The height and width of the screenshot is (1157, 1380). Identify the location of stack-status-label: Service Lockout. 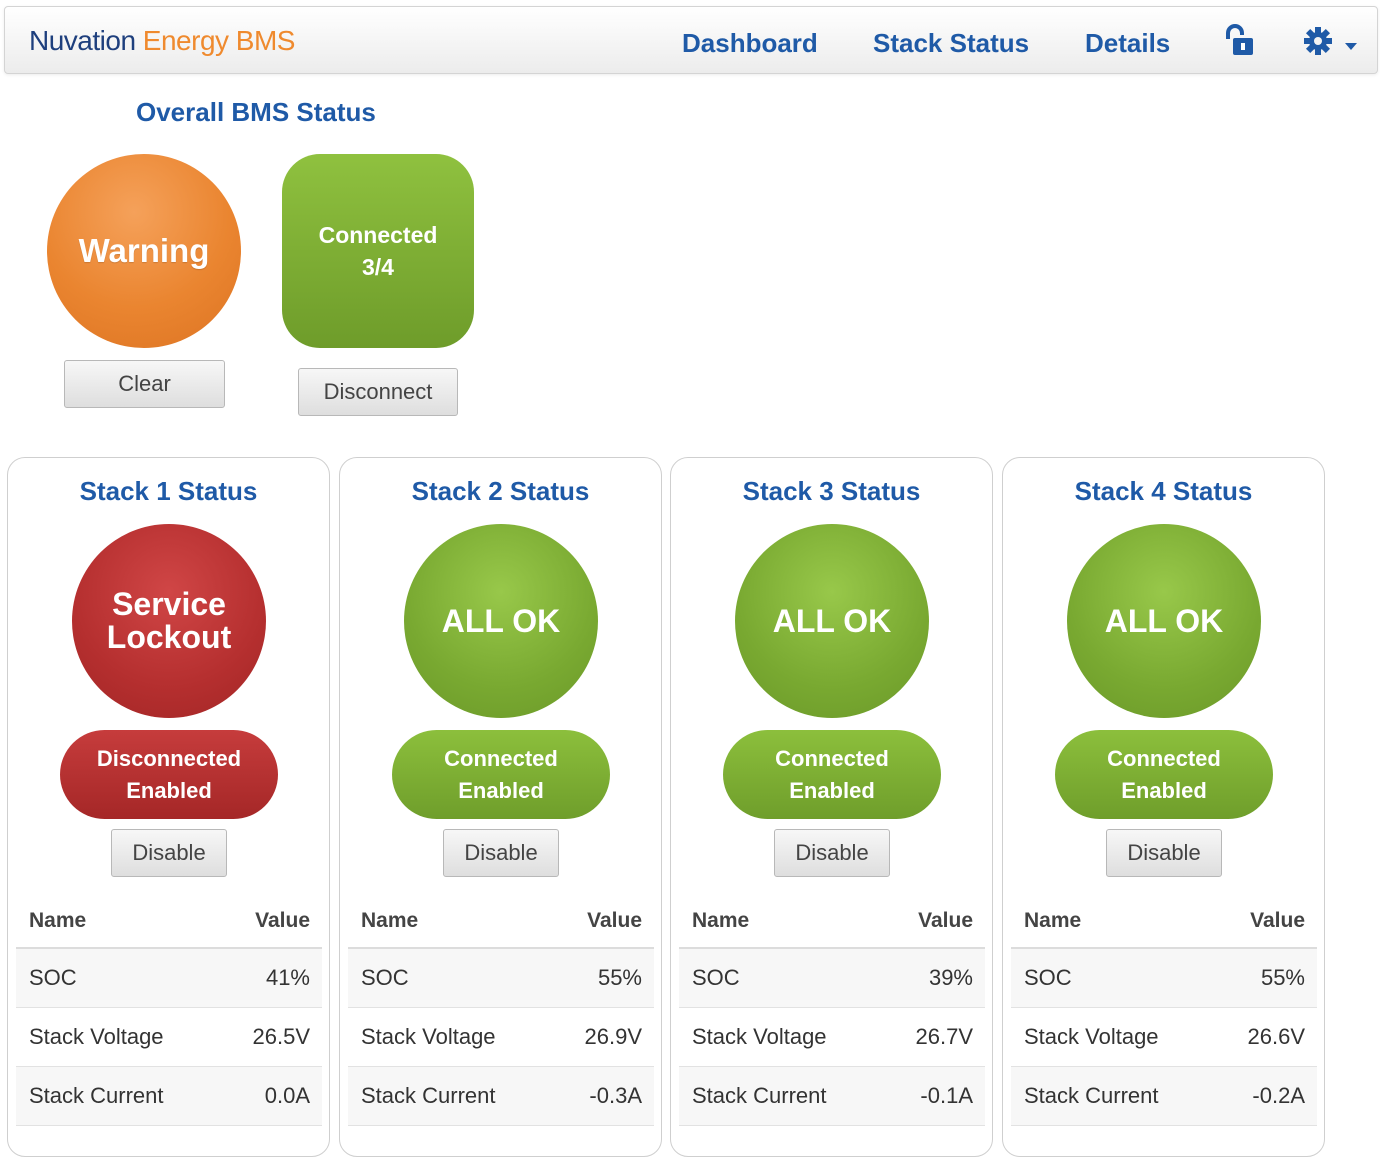
(169, 620).